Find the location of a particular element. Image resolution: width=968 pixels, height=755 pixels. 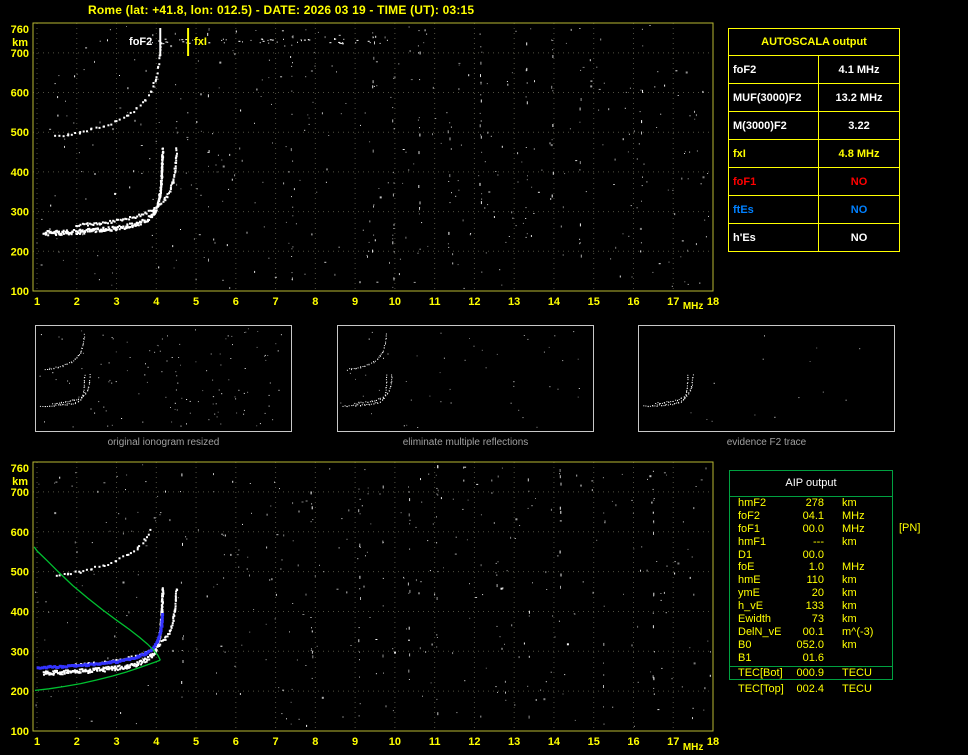

aip-title: AIP output is located at coordinates (811, 484).